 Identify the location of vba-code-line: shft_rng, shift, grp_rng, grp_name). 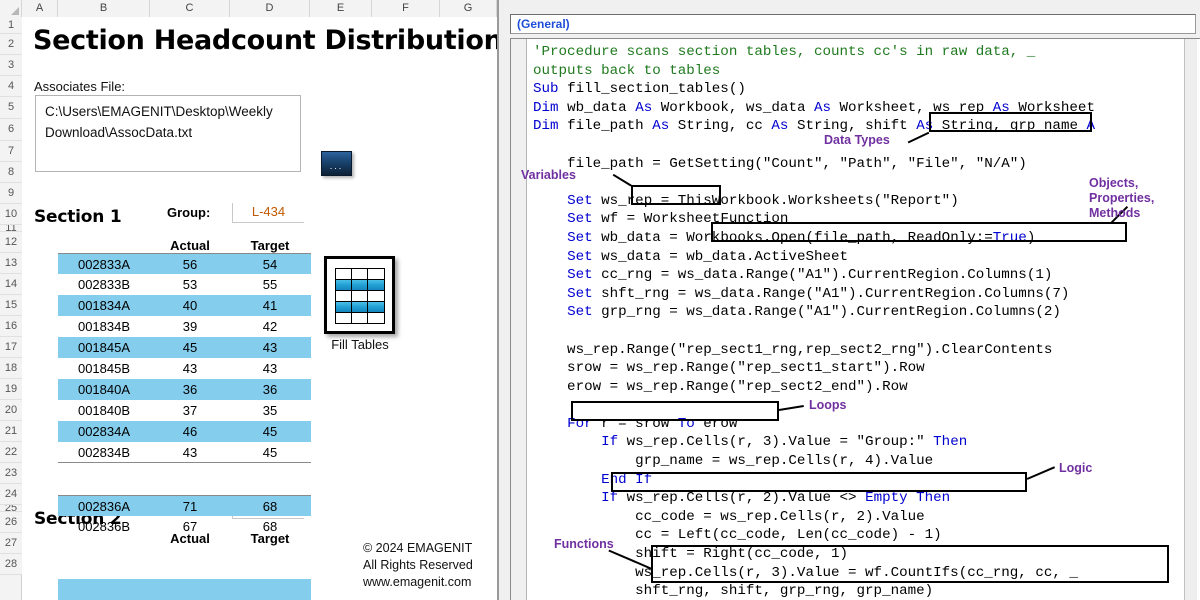
(733, 591).